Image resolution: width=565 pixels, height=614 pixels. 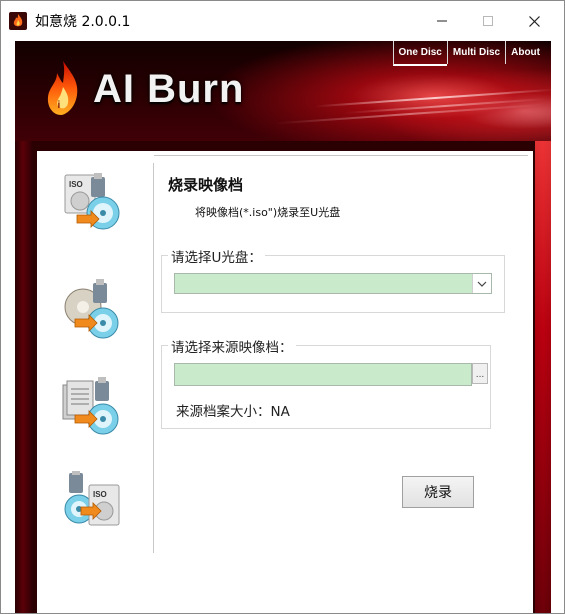 What do you see at coordinates (232, 346) in the screenshot?
I see `source-image-label: 请选择来源映像档：` at bounding box center [232, 346].